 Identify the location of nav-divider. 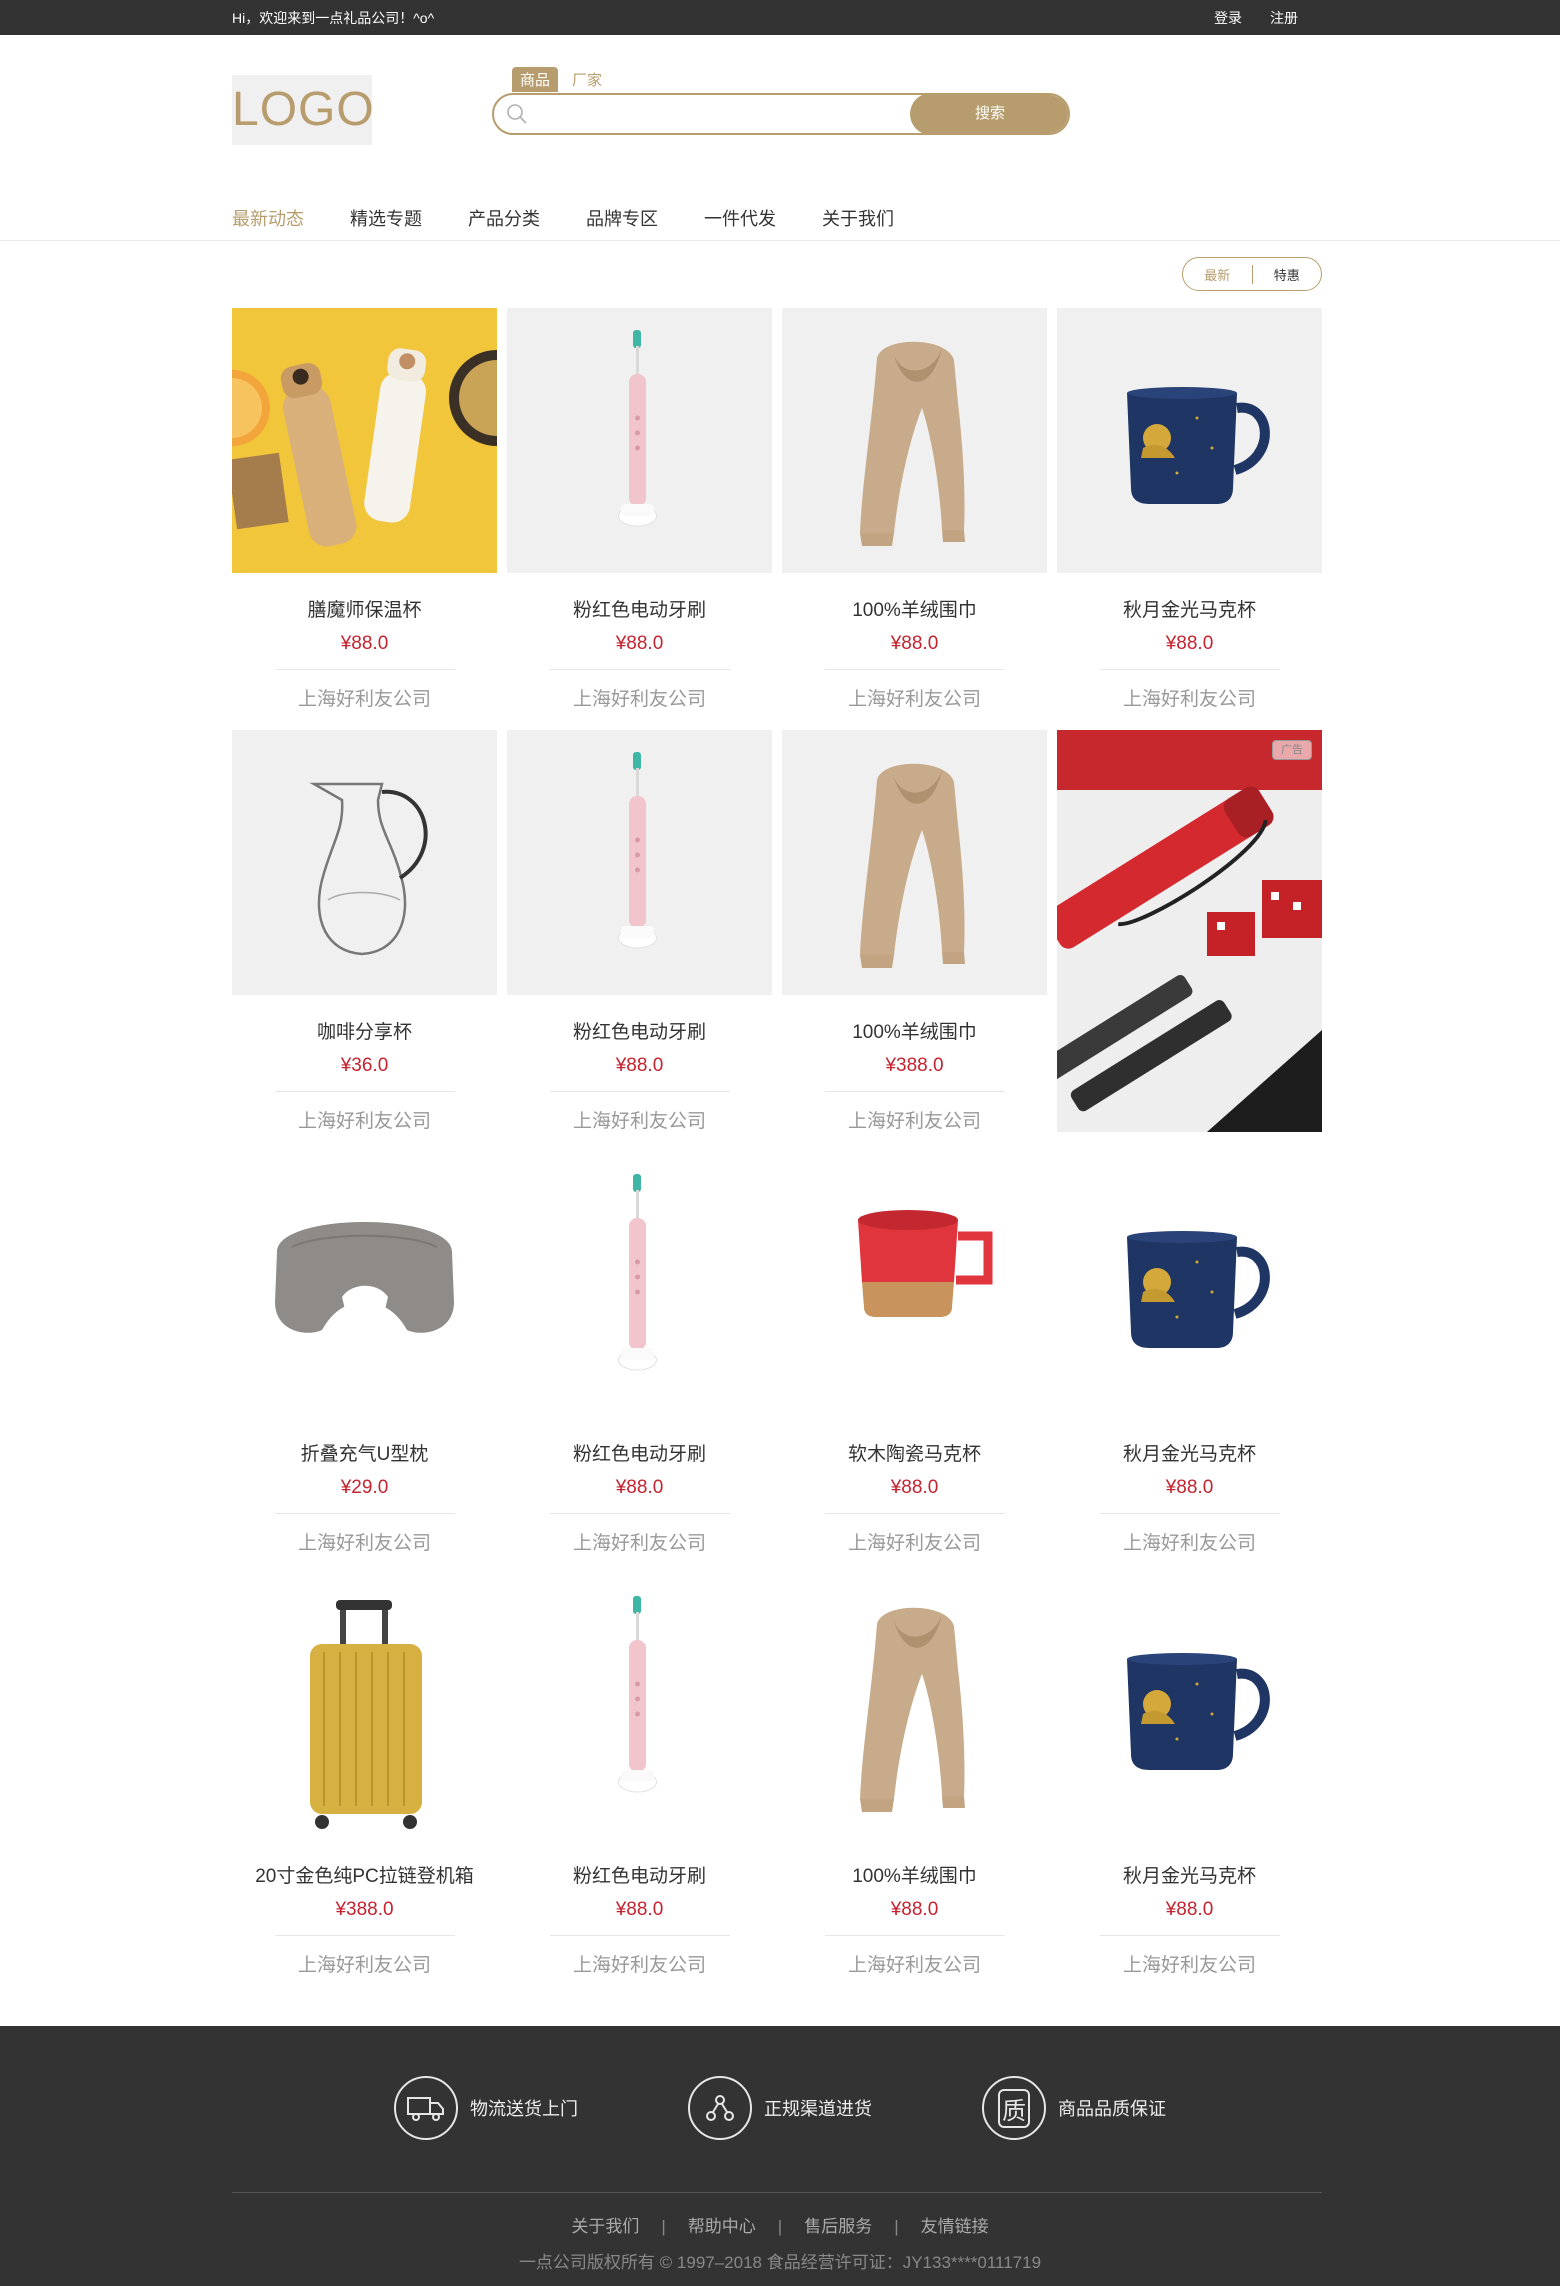
(780, 240).